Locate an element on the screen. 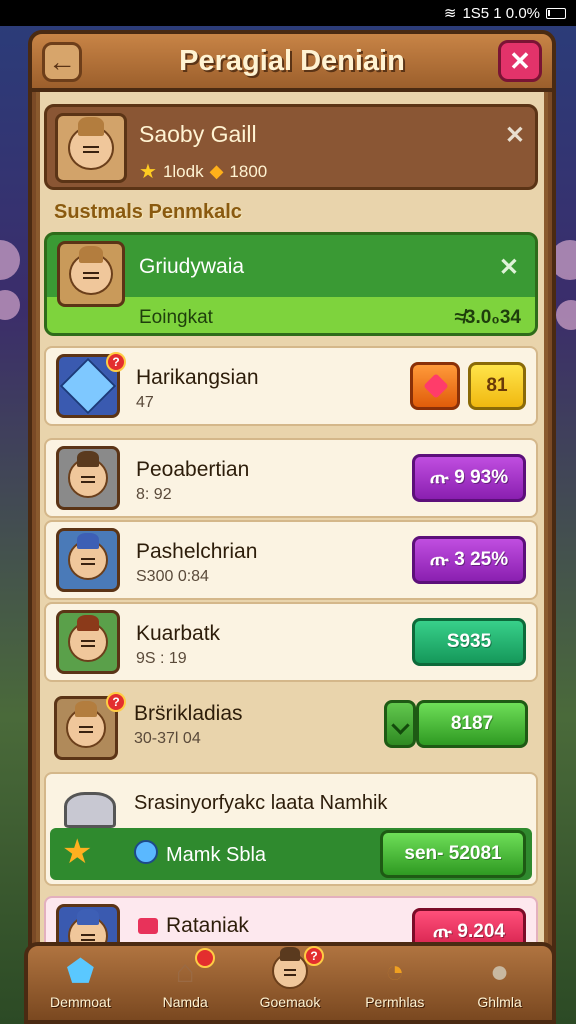 The width and height of the screenshot is (576, 1024). nav-label: Ghlmla is located at coordinates (499, 1002).